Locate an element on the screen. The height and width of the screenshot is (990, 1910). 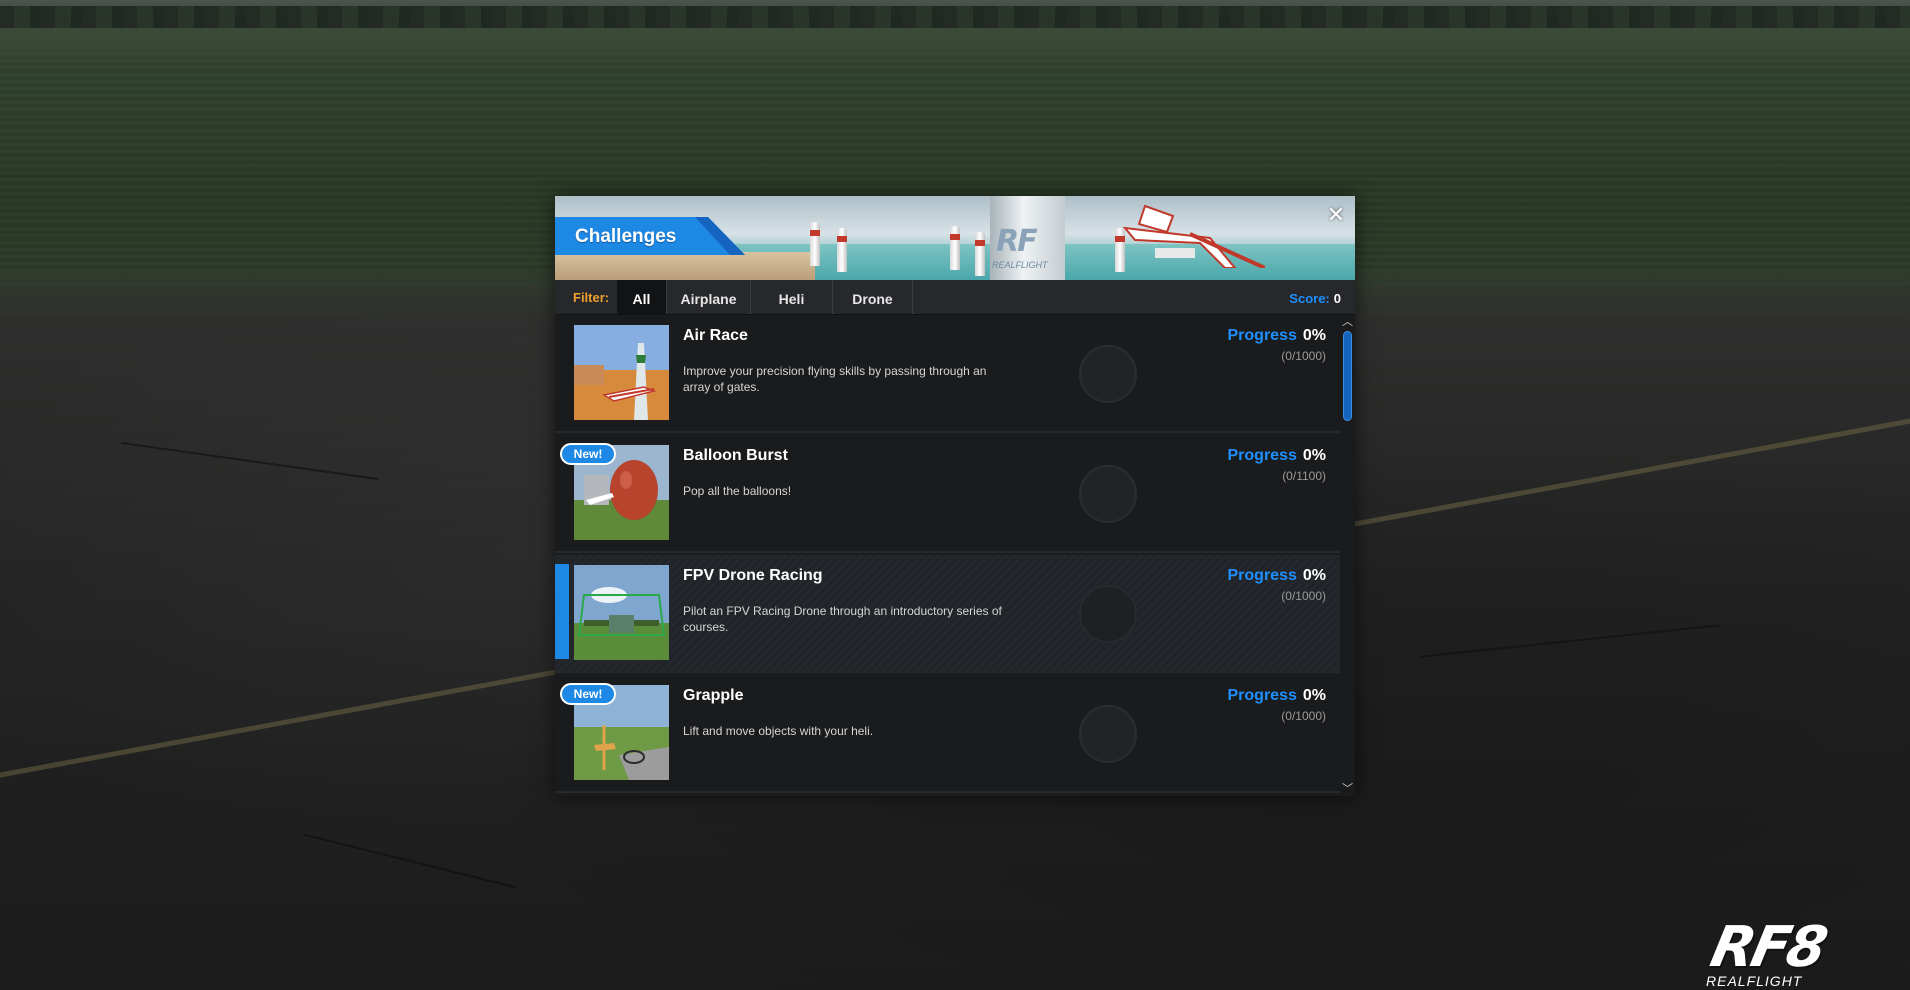
challenge-description: Lift and move objects with your heli. is located at coordinates (778, 731).